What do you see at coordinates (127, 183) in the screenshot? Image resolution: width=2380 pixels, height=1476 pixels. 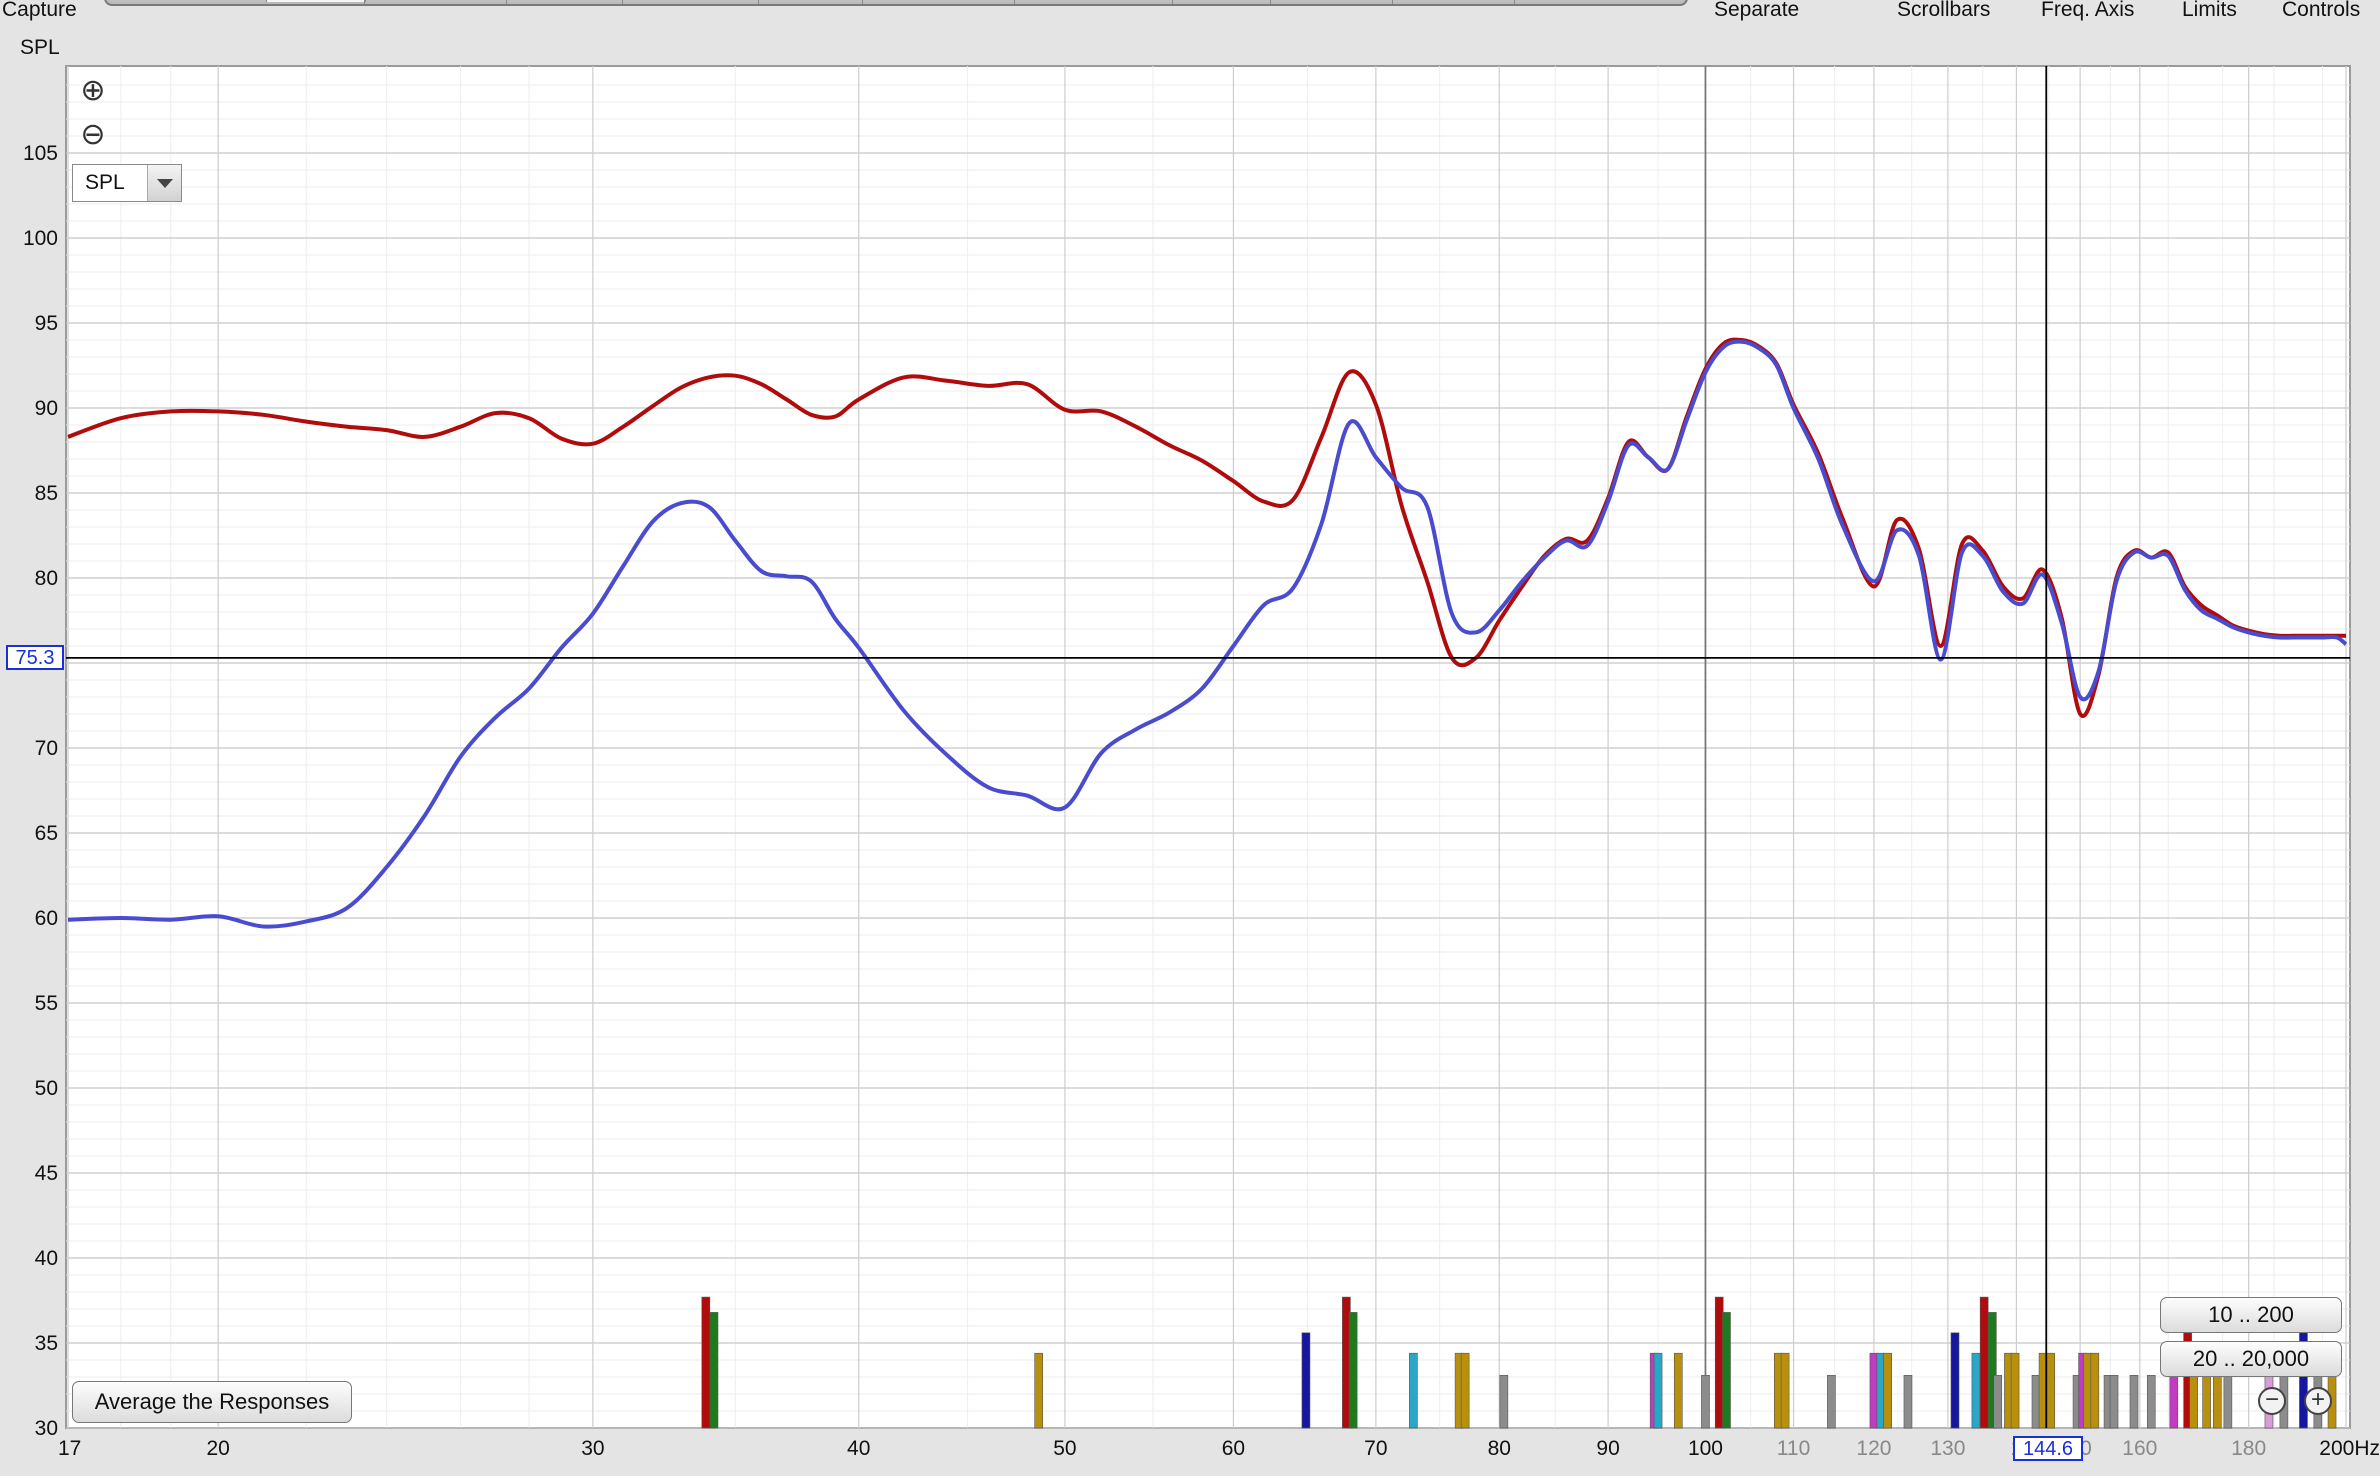 I see `spl-select: SPL` at bounding box center [127, 183].